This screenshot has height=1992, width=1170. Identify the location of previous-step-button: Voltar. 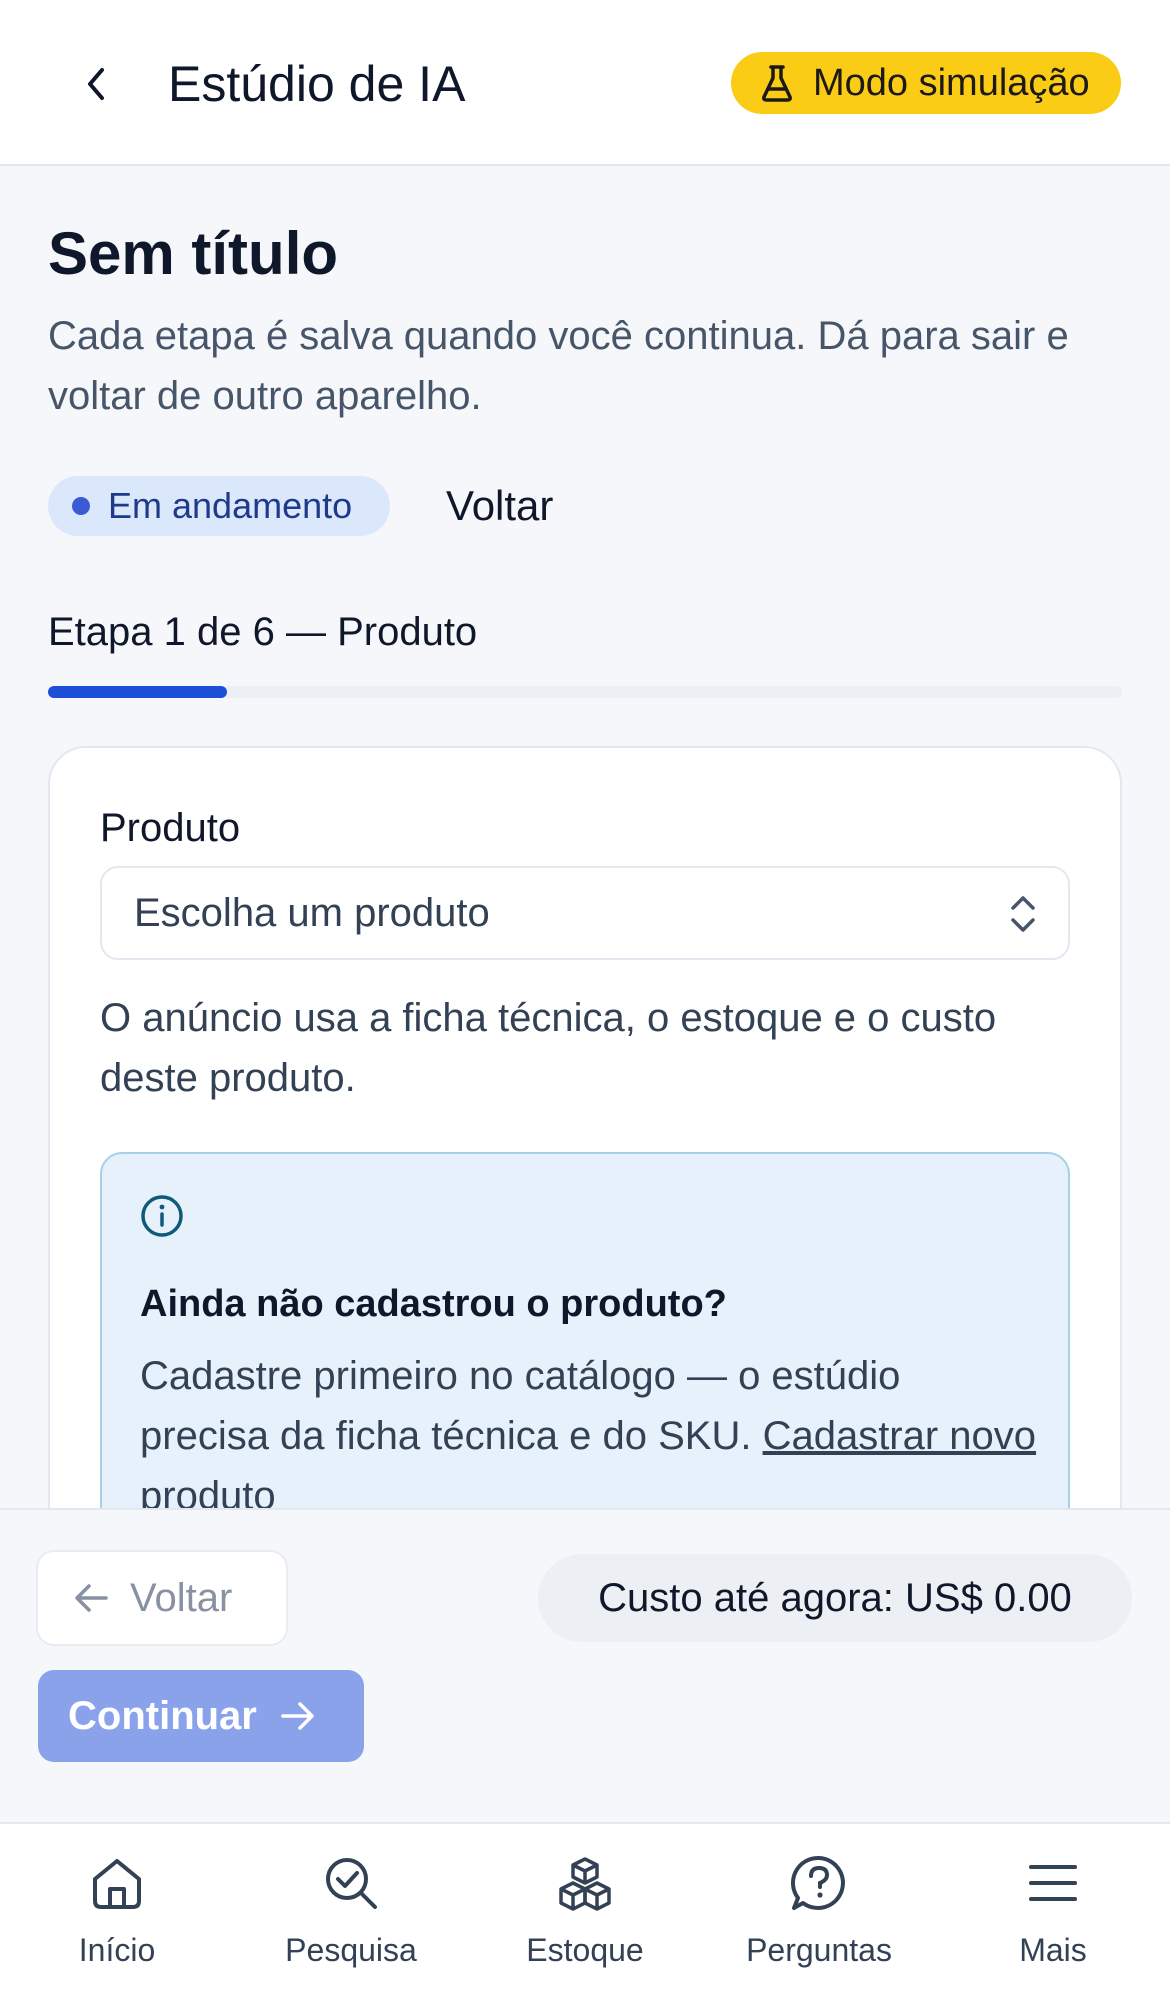
(162, 1598).